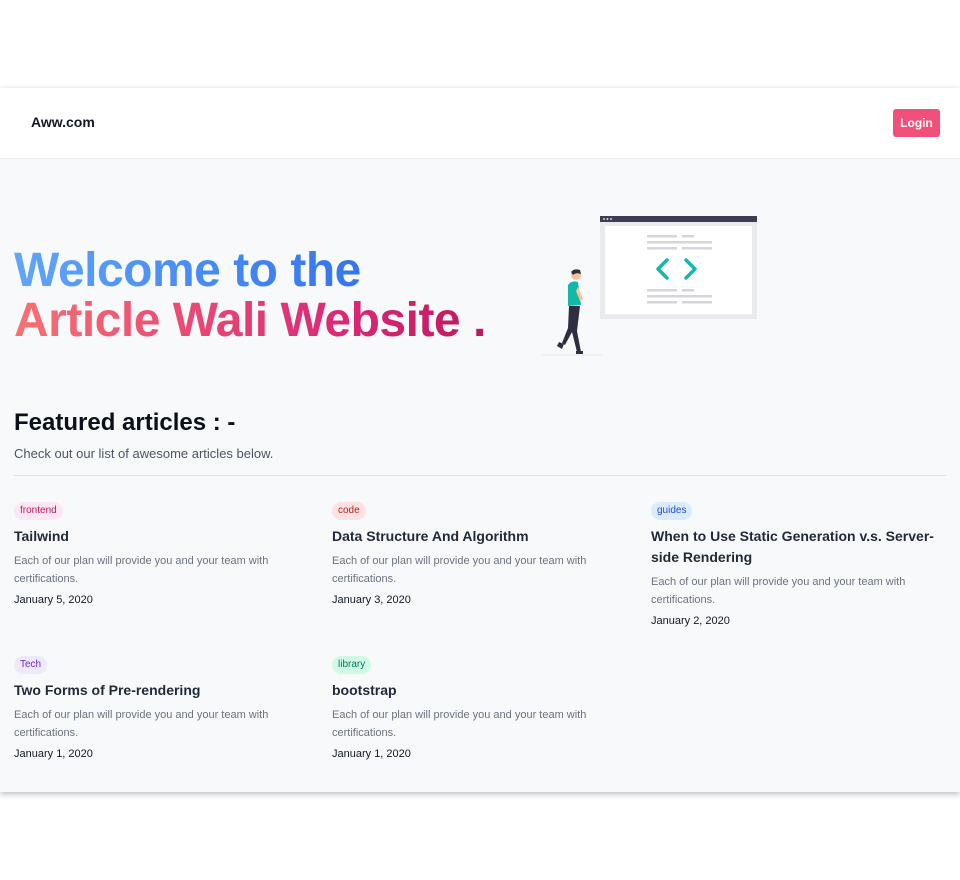 This screenshot has width=960, height=880. Describe the element at coordinates (250, 320) in the screenshot. I see `hero-title-line2: Article Wali Website .` at that location.